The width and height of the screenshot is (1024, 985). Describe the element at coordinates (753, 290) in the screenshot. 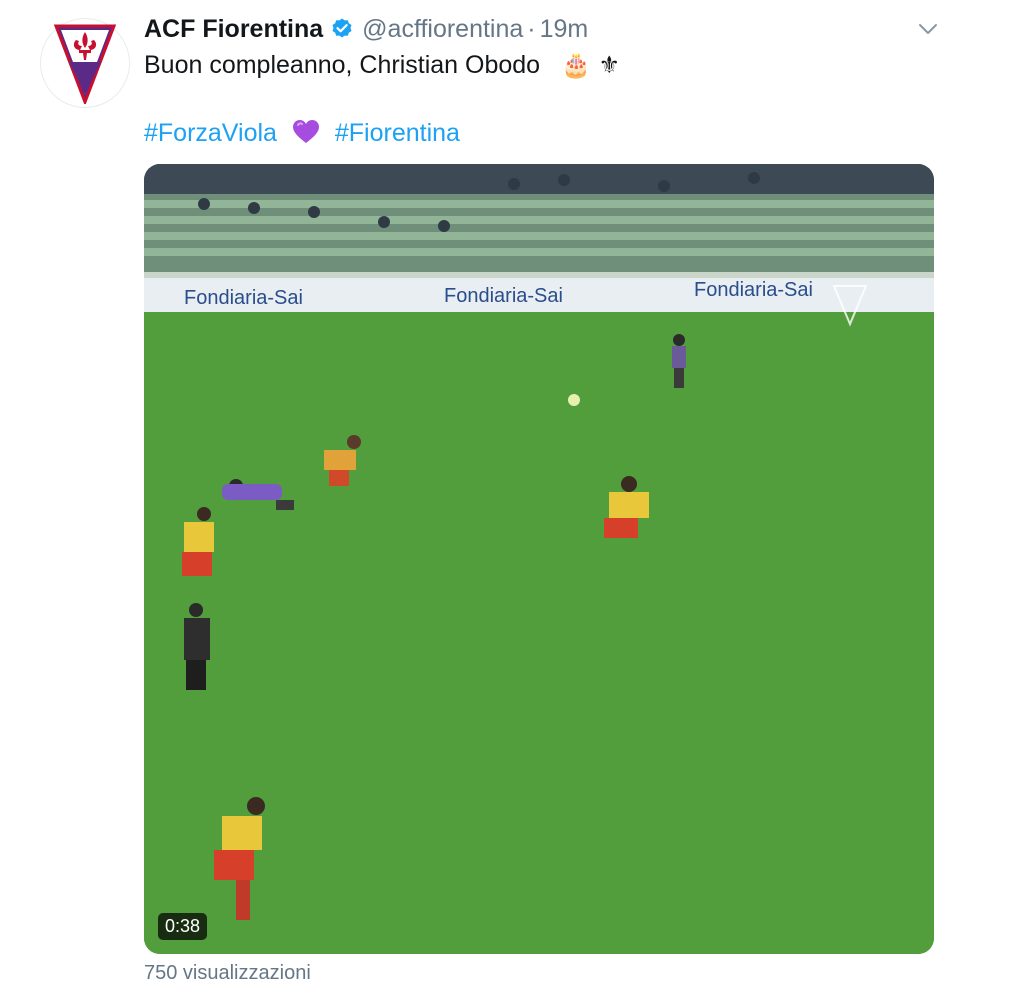

I see `ad-board-3: Fondiaria-Sai` at that location.